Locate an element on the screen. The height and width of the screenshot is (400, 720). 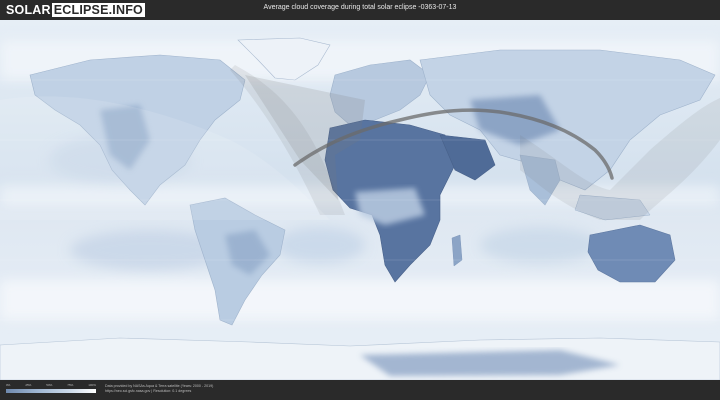
madagascar is located at coordinates (457, 250).